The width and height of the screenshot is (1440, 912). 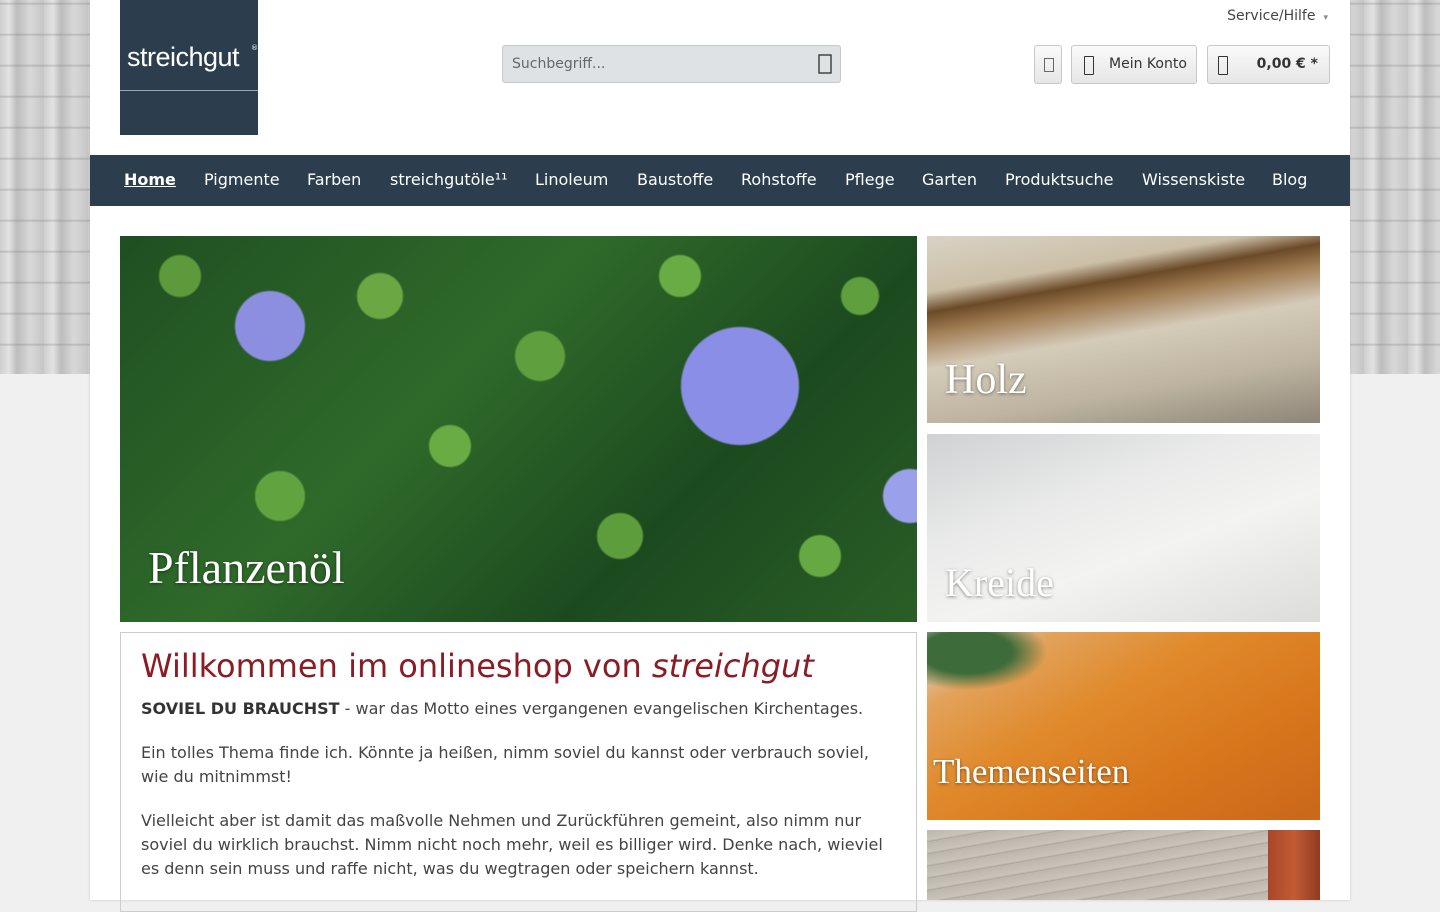 I want to click on service-label: Service/Hilfe, so click(x=1271, y=16).